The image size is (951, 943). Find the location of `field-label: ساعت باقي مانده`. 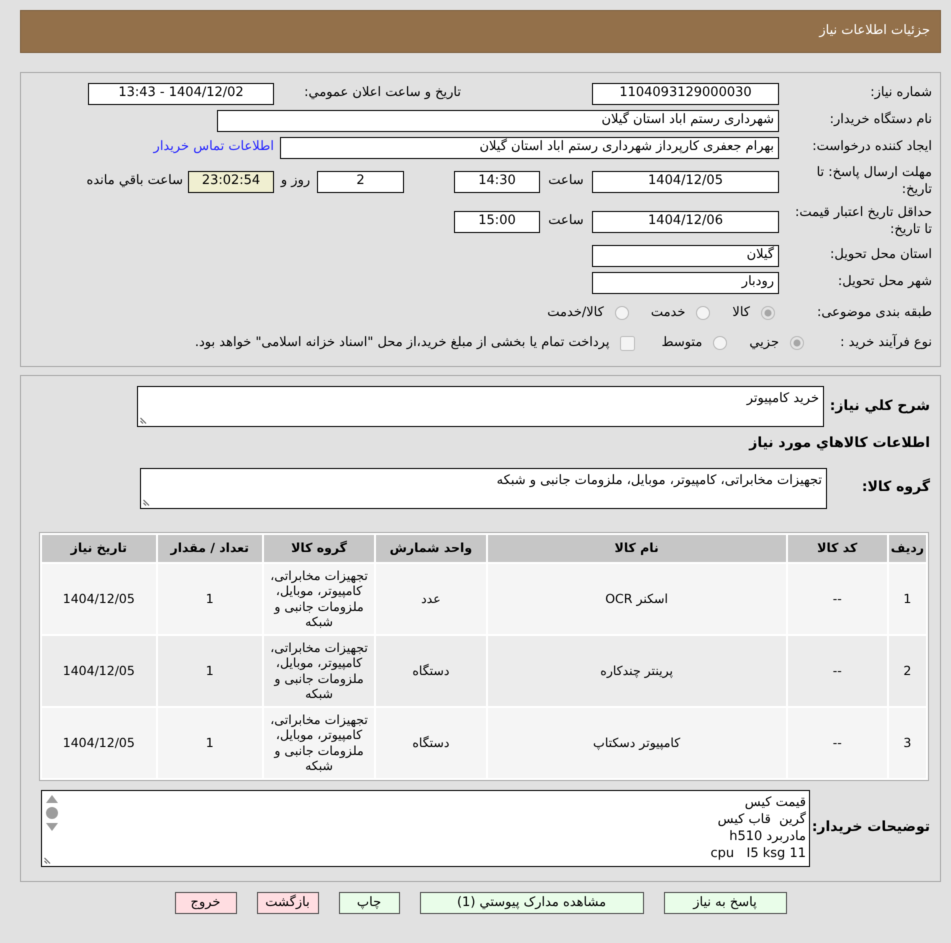

field-label: ساعت باقي مانده is located at coordinates (134, 181).